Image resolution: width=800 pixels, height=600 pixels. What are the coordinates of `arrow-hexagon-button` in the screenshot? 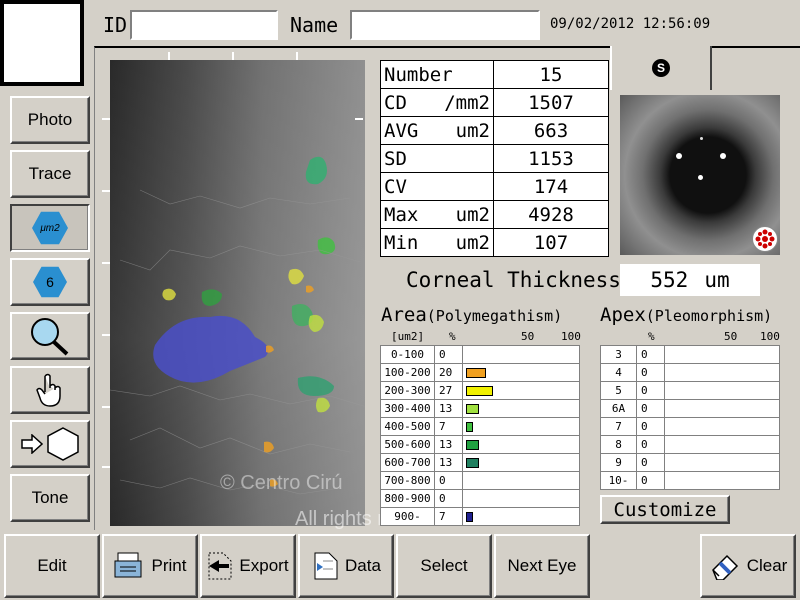 It's located at (50, 444).